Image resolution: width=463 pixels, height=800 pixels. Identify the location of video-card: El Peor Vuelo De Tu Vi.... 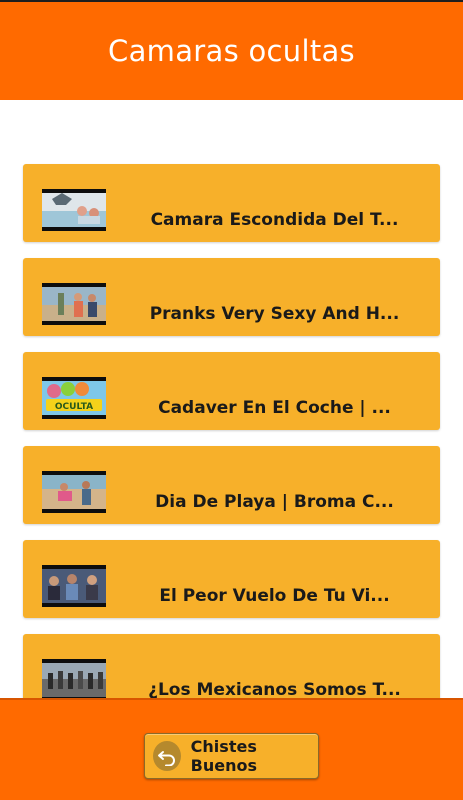
(231, 579).